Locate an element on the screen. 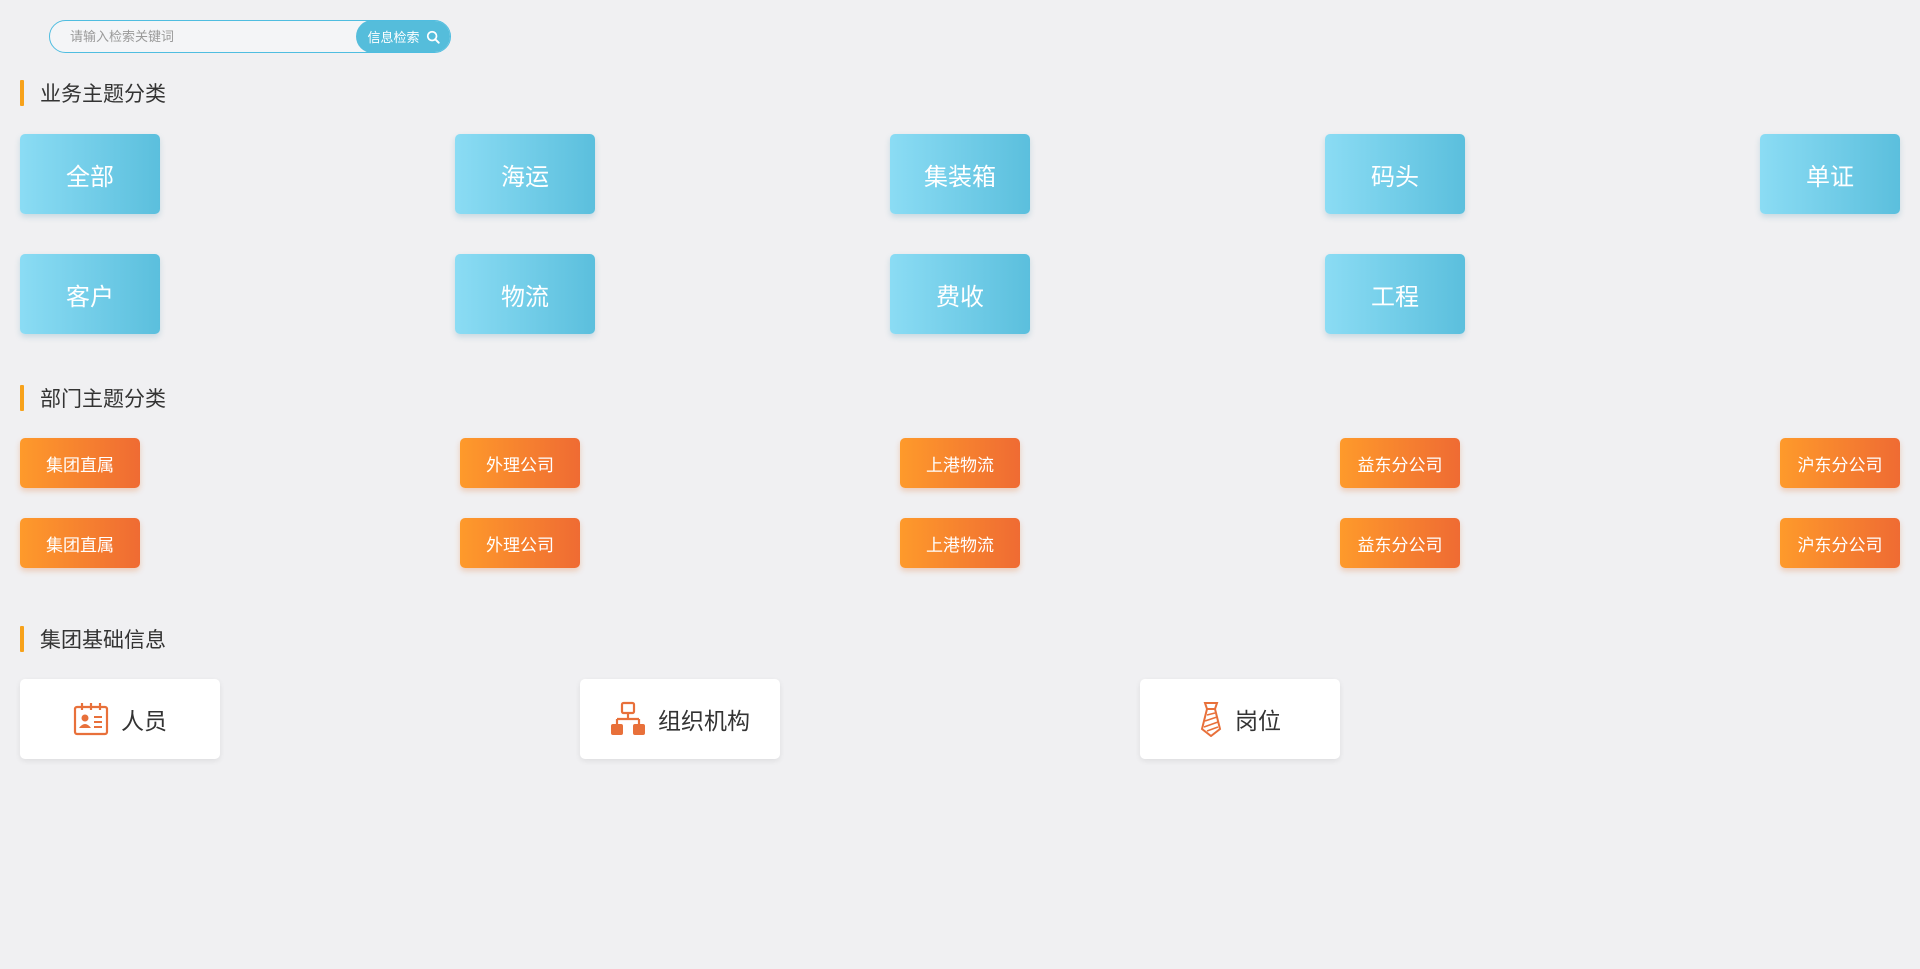 This screenshot has width=1920, height=969. topic-button-container: 集装箱 is located at coordinates (960, 174).